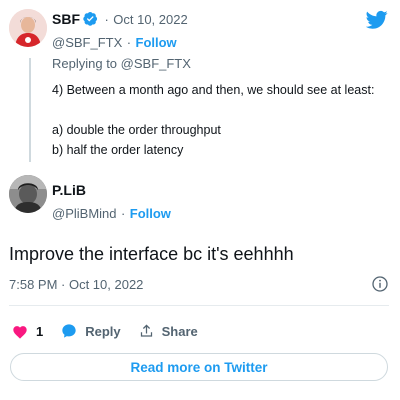 The width and height of the screenshot is (400, 400). I want to click on author-handle: @SBF_FTX, so click(87, 42).